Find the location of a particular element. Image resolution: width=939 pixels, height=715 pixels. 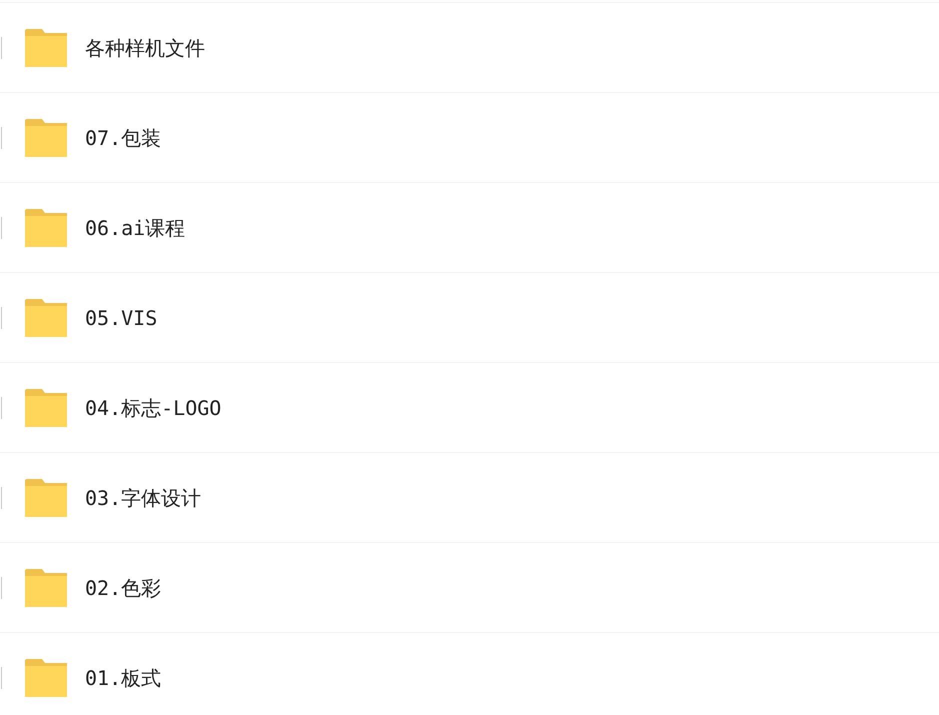

folder-name: 04.标志-LOGO is located at coordinates (153, 407).